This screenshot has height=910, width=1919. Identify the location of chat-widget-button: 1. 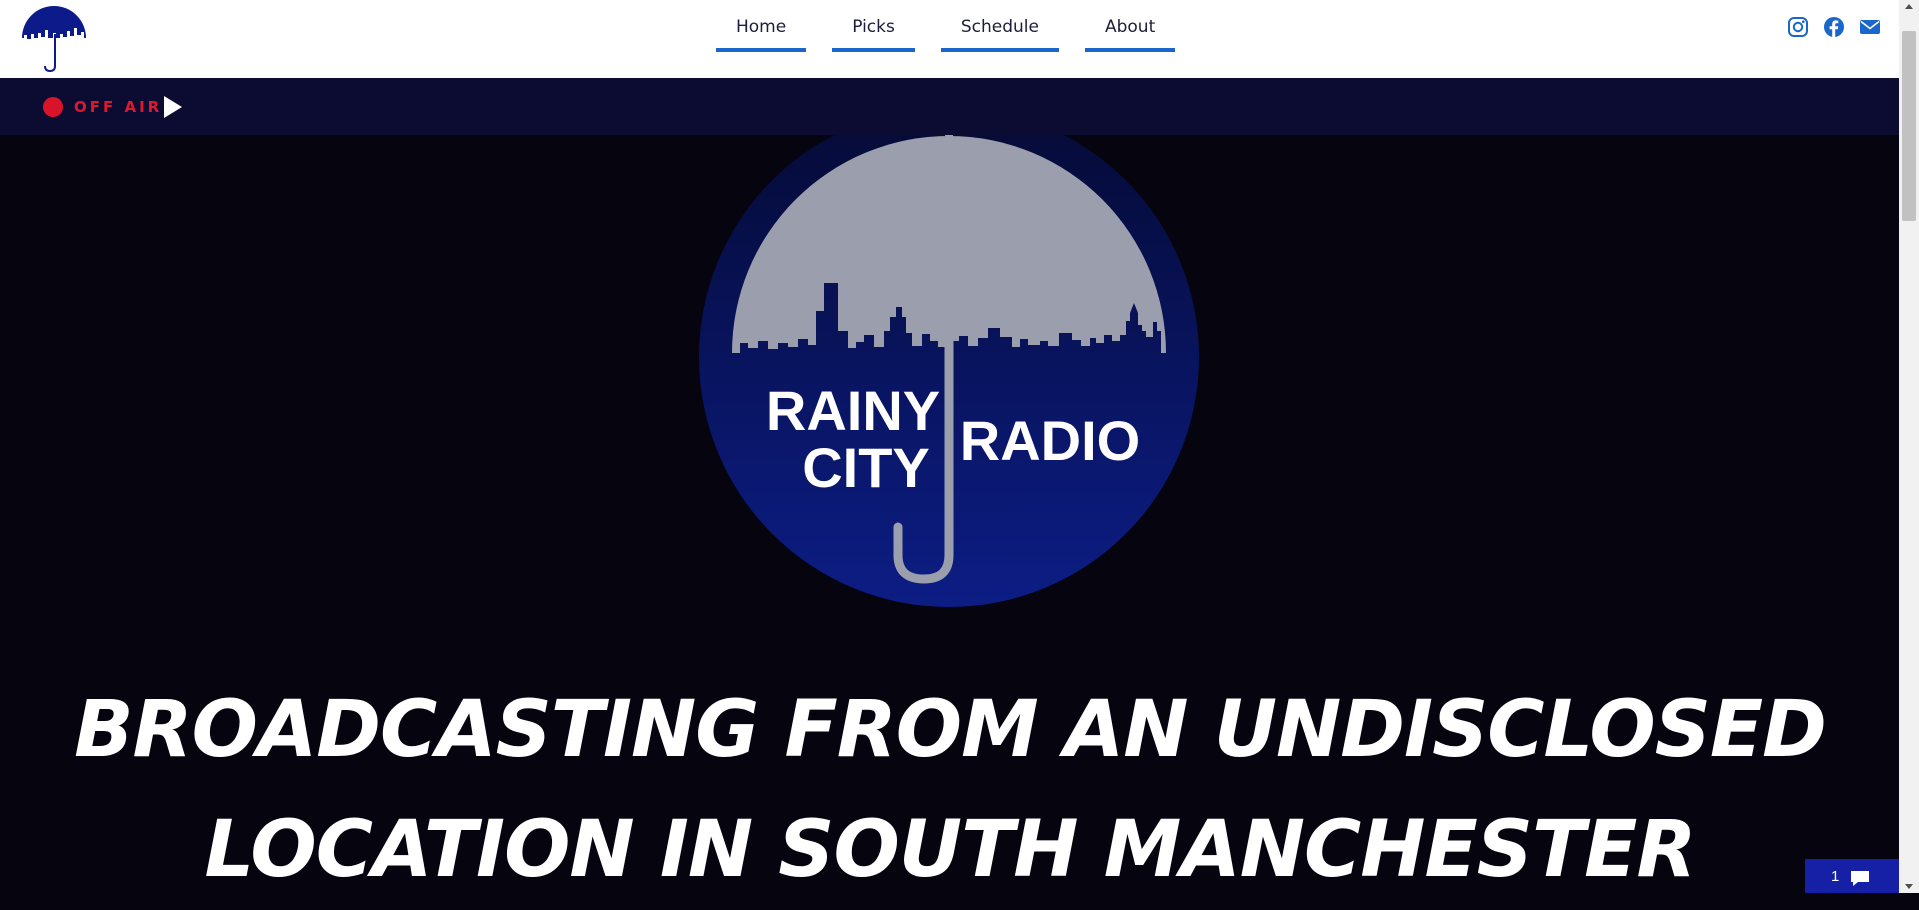
(1852, 876).